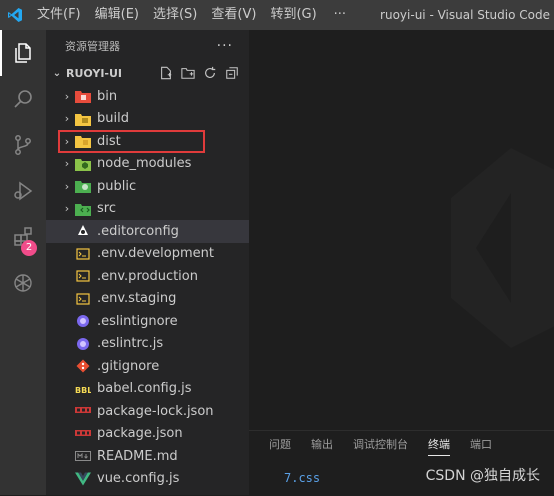  Describe the element at coordinates (138, 479) in the screenshot. I see `tree-item-label: vue.config.js` at that location.